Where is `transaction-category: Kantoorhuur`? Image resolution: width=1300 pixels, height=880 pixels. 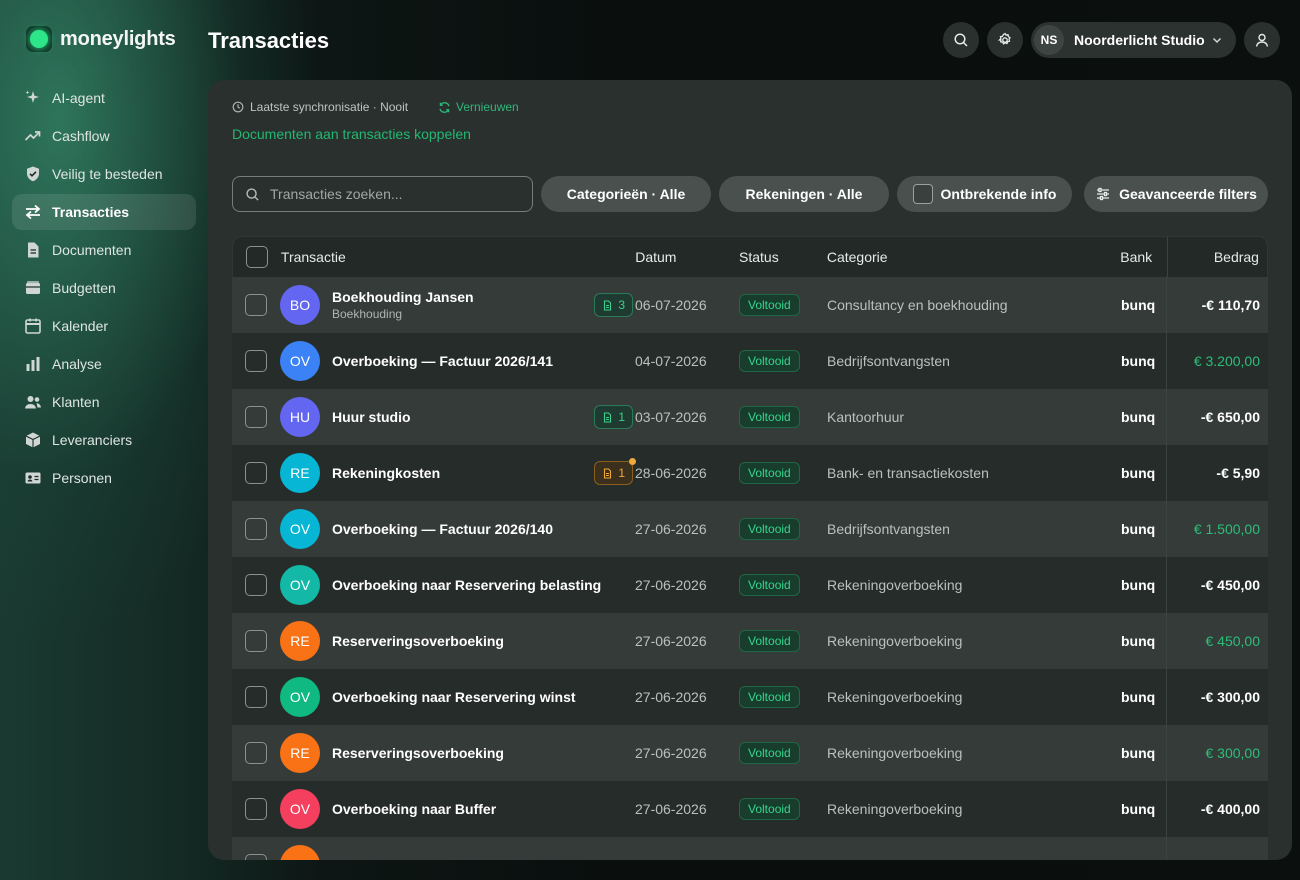 transaction-category: Kantoorhuur is located at coordinates (974, 417).